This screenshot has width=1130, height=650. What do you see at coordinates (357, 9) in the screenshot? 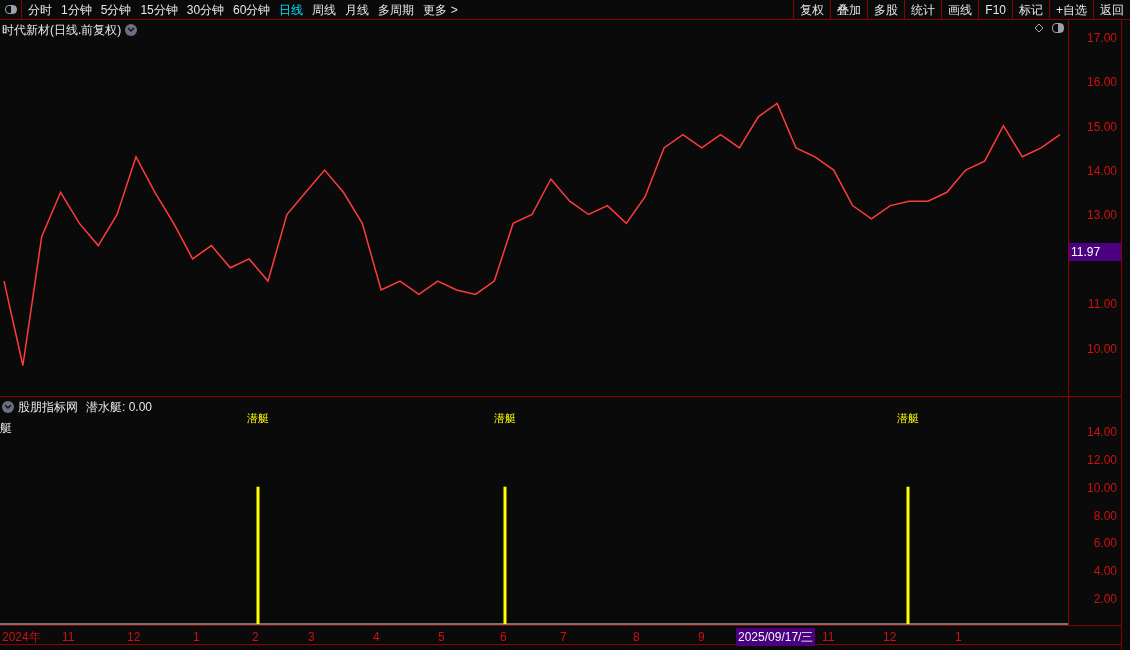
I see `period-tab: 月线` at bounding box center [357, 9].